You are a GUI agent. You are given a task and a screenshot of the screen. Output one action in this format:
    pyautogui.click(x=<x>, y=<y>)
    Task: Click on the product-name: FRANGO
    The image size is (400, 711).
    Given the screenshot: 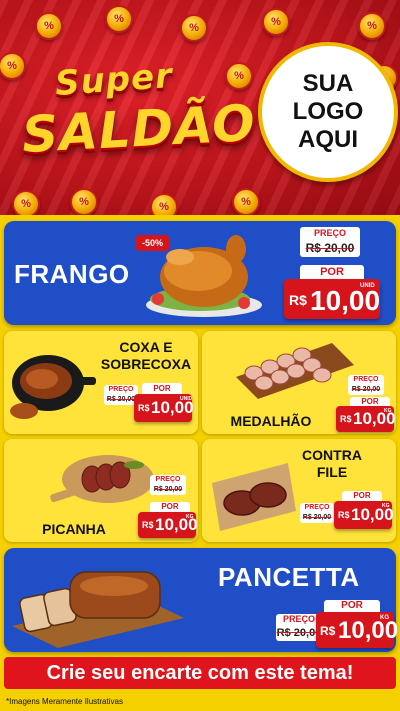 What is the action you would take?
    pyautogui.click(x=72, y=274)
    